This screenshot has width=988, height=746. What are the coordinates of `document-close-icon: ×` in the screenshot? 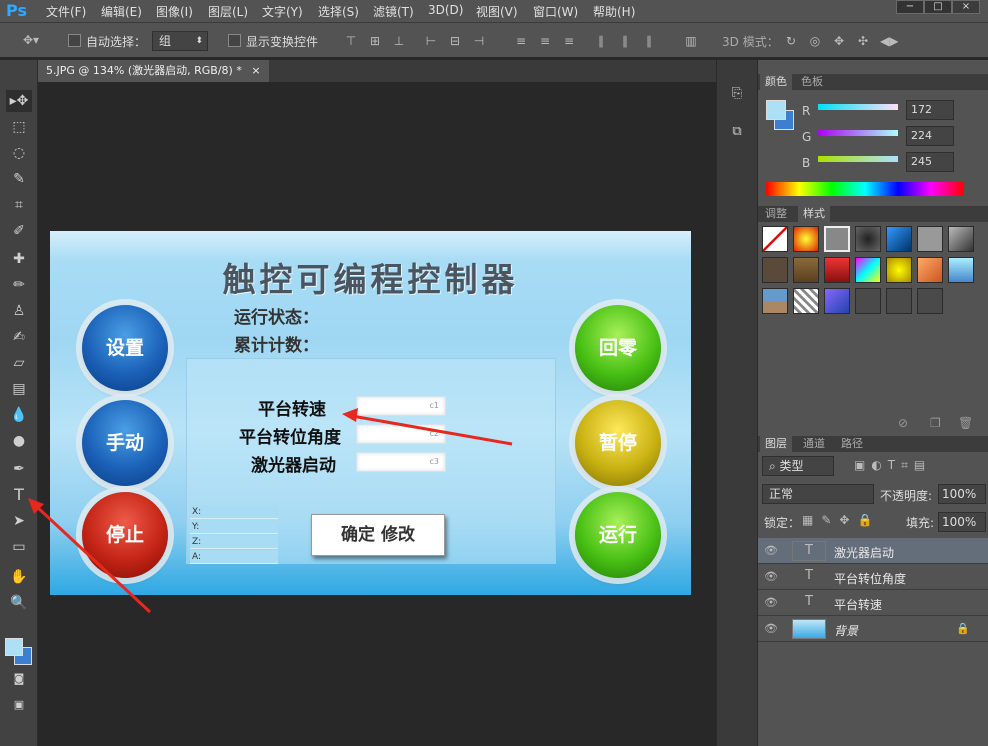 It's located at (255, 70).